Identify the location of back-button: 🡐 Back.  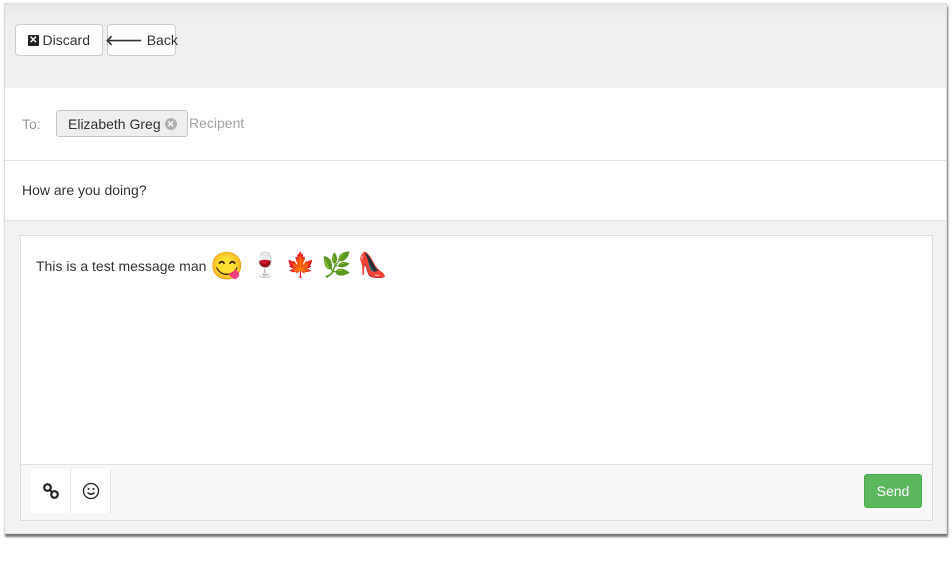
(141, 40).